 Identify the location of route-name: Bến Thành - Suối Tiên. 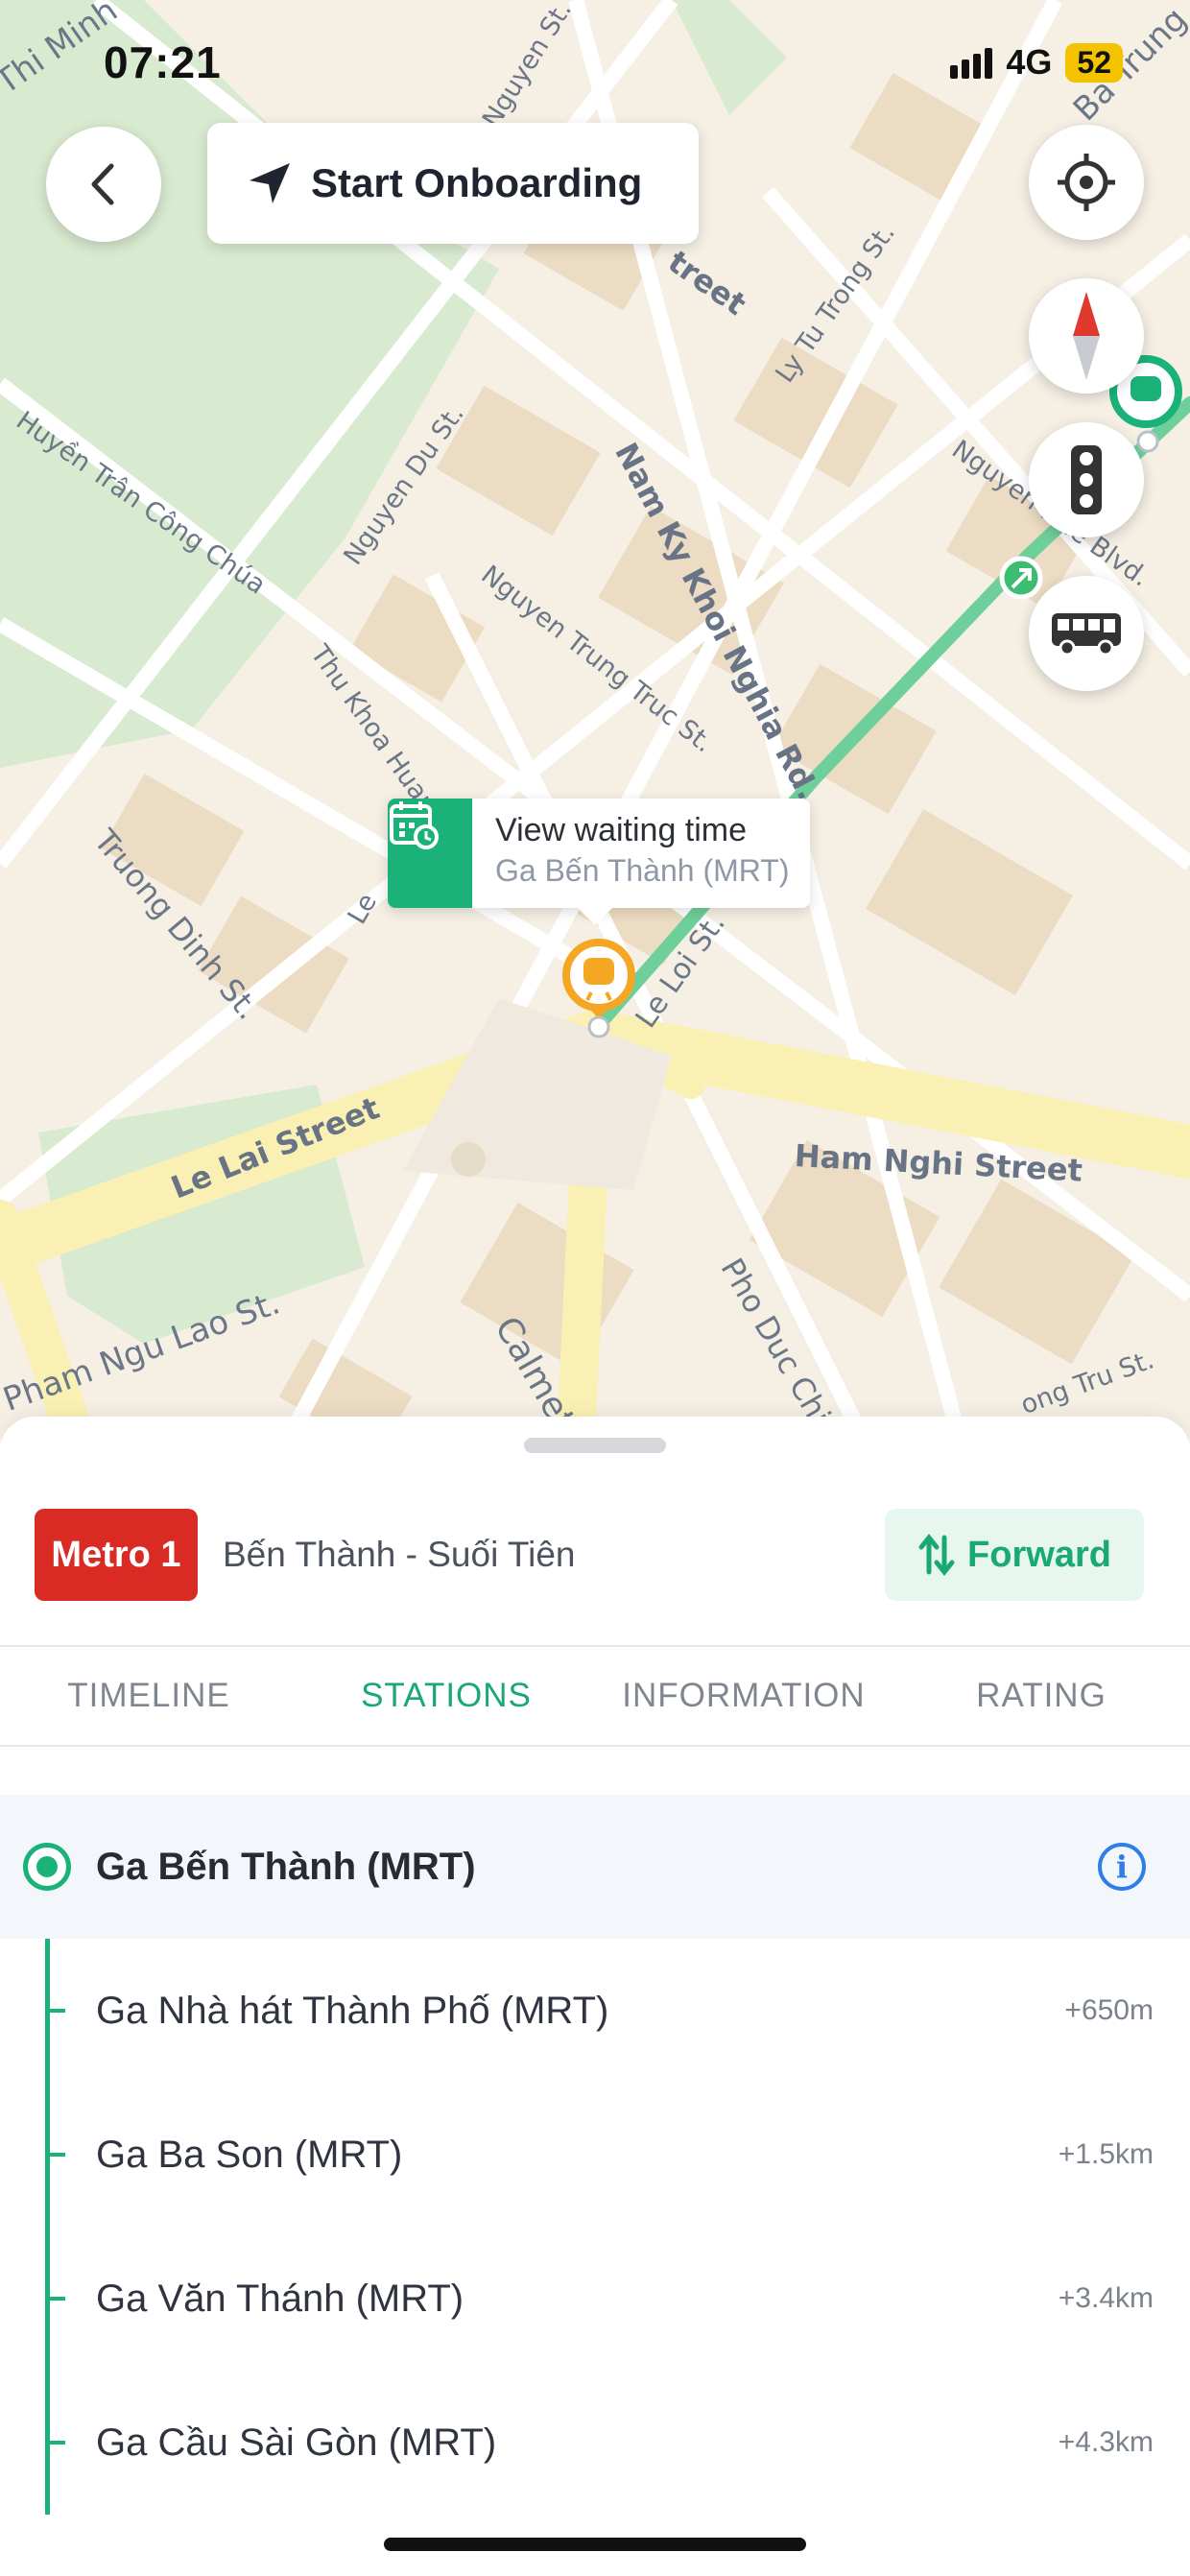
(400, 1554).